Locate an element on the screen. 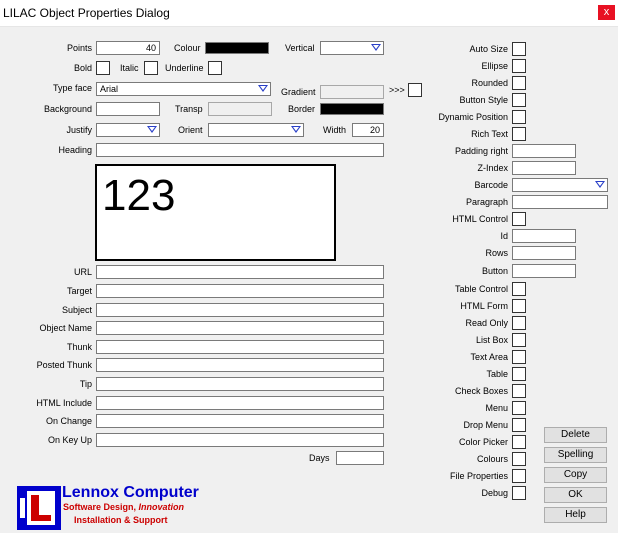 Image resolution: width=618 pixels, height=533 pixels. heading-label: Heading is located at coordinates (75, 150).